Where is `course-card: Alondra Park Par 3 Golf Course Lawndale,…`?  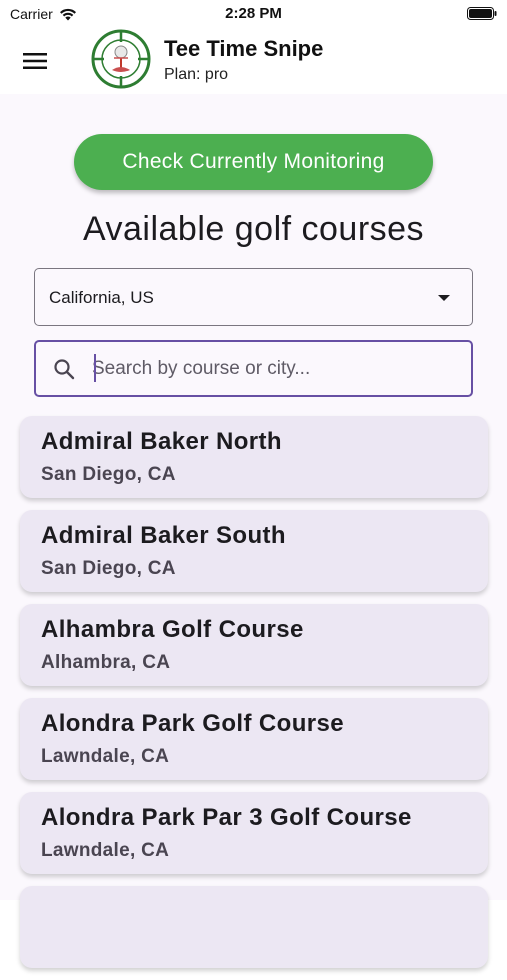 course-card: Alondra Park Par 3 Golf Course Lawndale,… is located at coordinates (254, 833).